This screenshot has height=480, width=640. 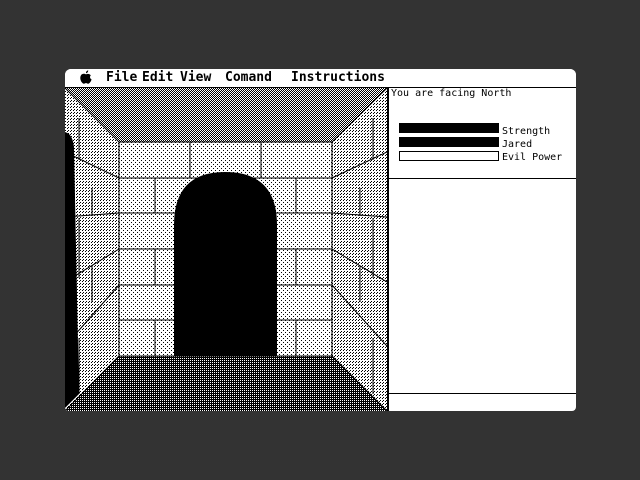 I want to click on message-area, so click(x=482, y=286).